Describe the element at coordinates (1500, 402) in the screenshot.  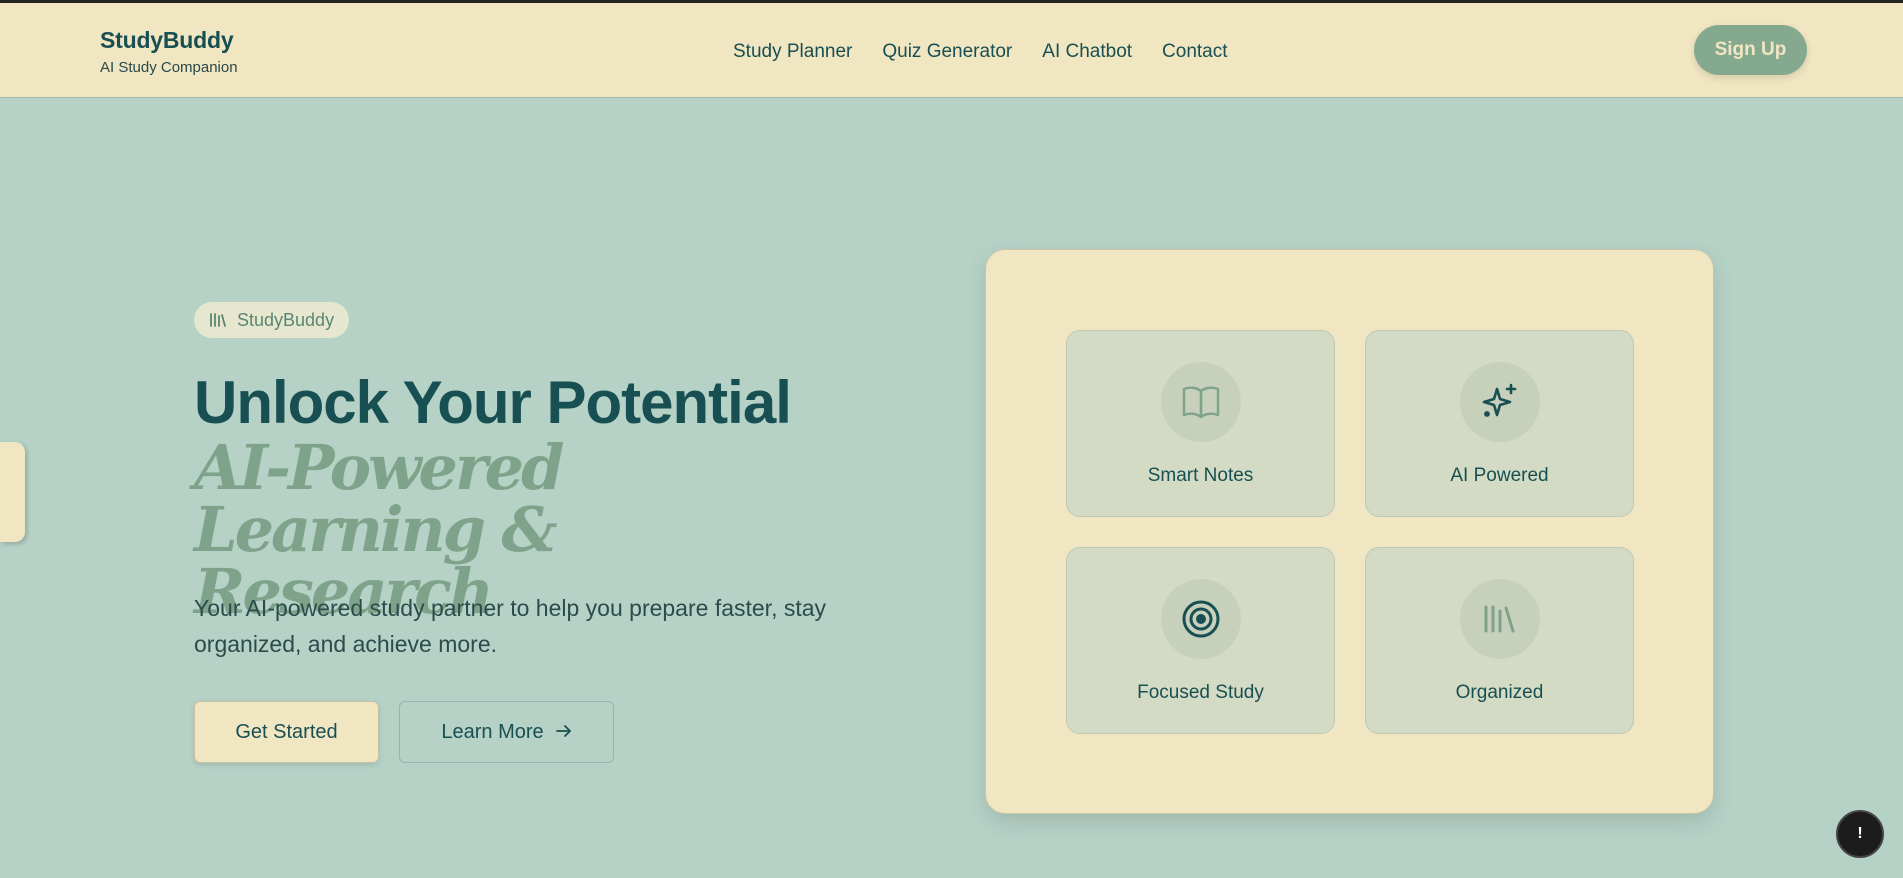
I see `sparkles-icon` at that location.